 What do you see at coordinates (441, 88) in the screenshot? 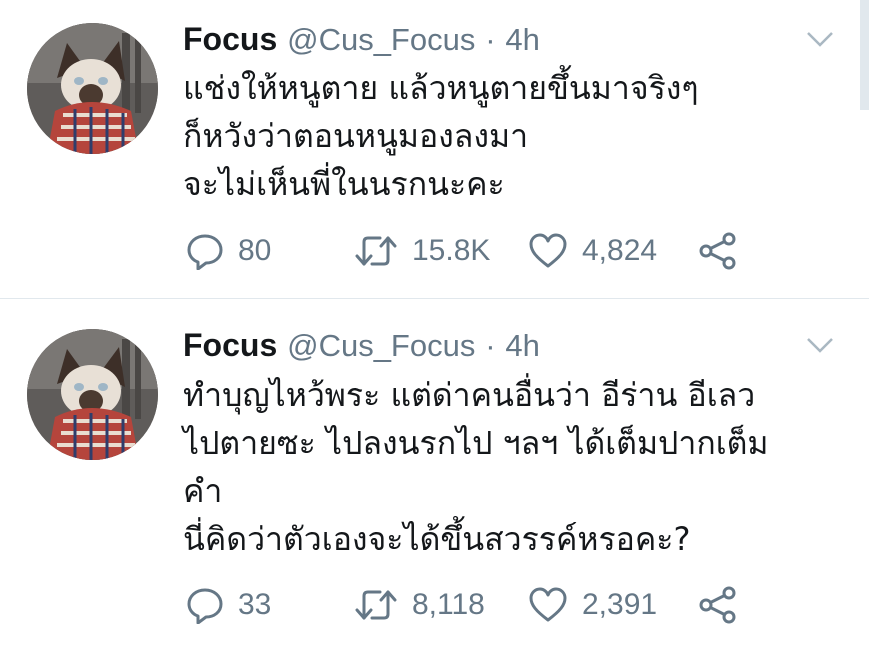
I see `tweet-text-line: แช่งให้หนูตาย แล้วหนูตายขึ้นมาจริงๆ` at bounding box center [441, 88].